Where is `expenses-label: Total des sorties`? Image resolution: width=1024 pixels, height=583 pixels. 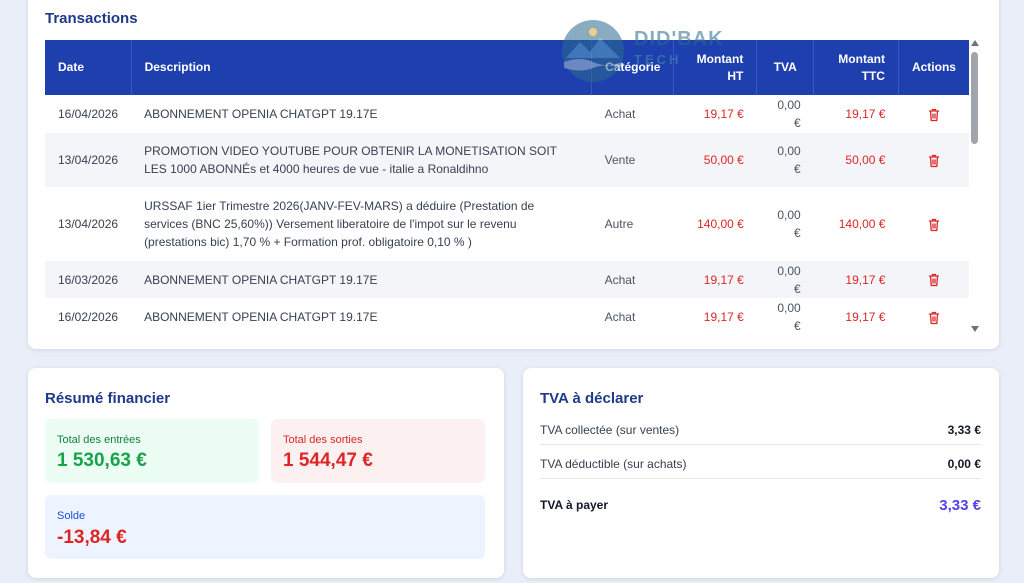
expenses-label: Total des sorties is located at coordinates (323, 440).